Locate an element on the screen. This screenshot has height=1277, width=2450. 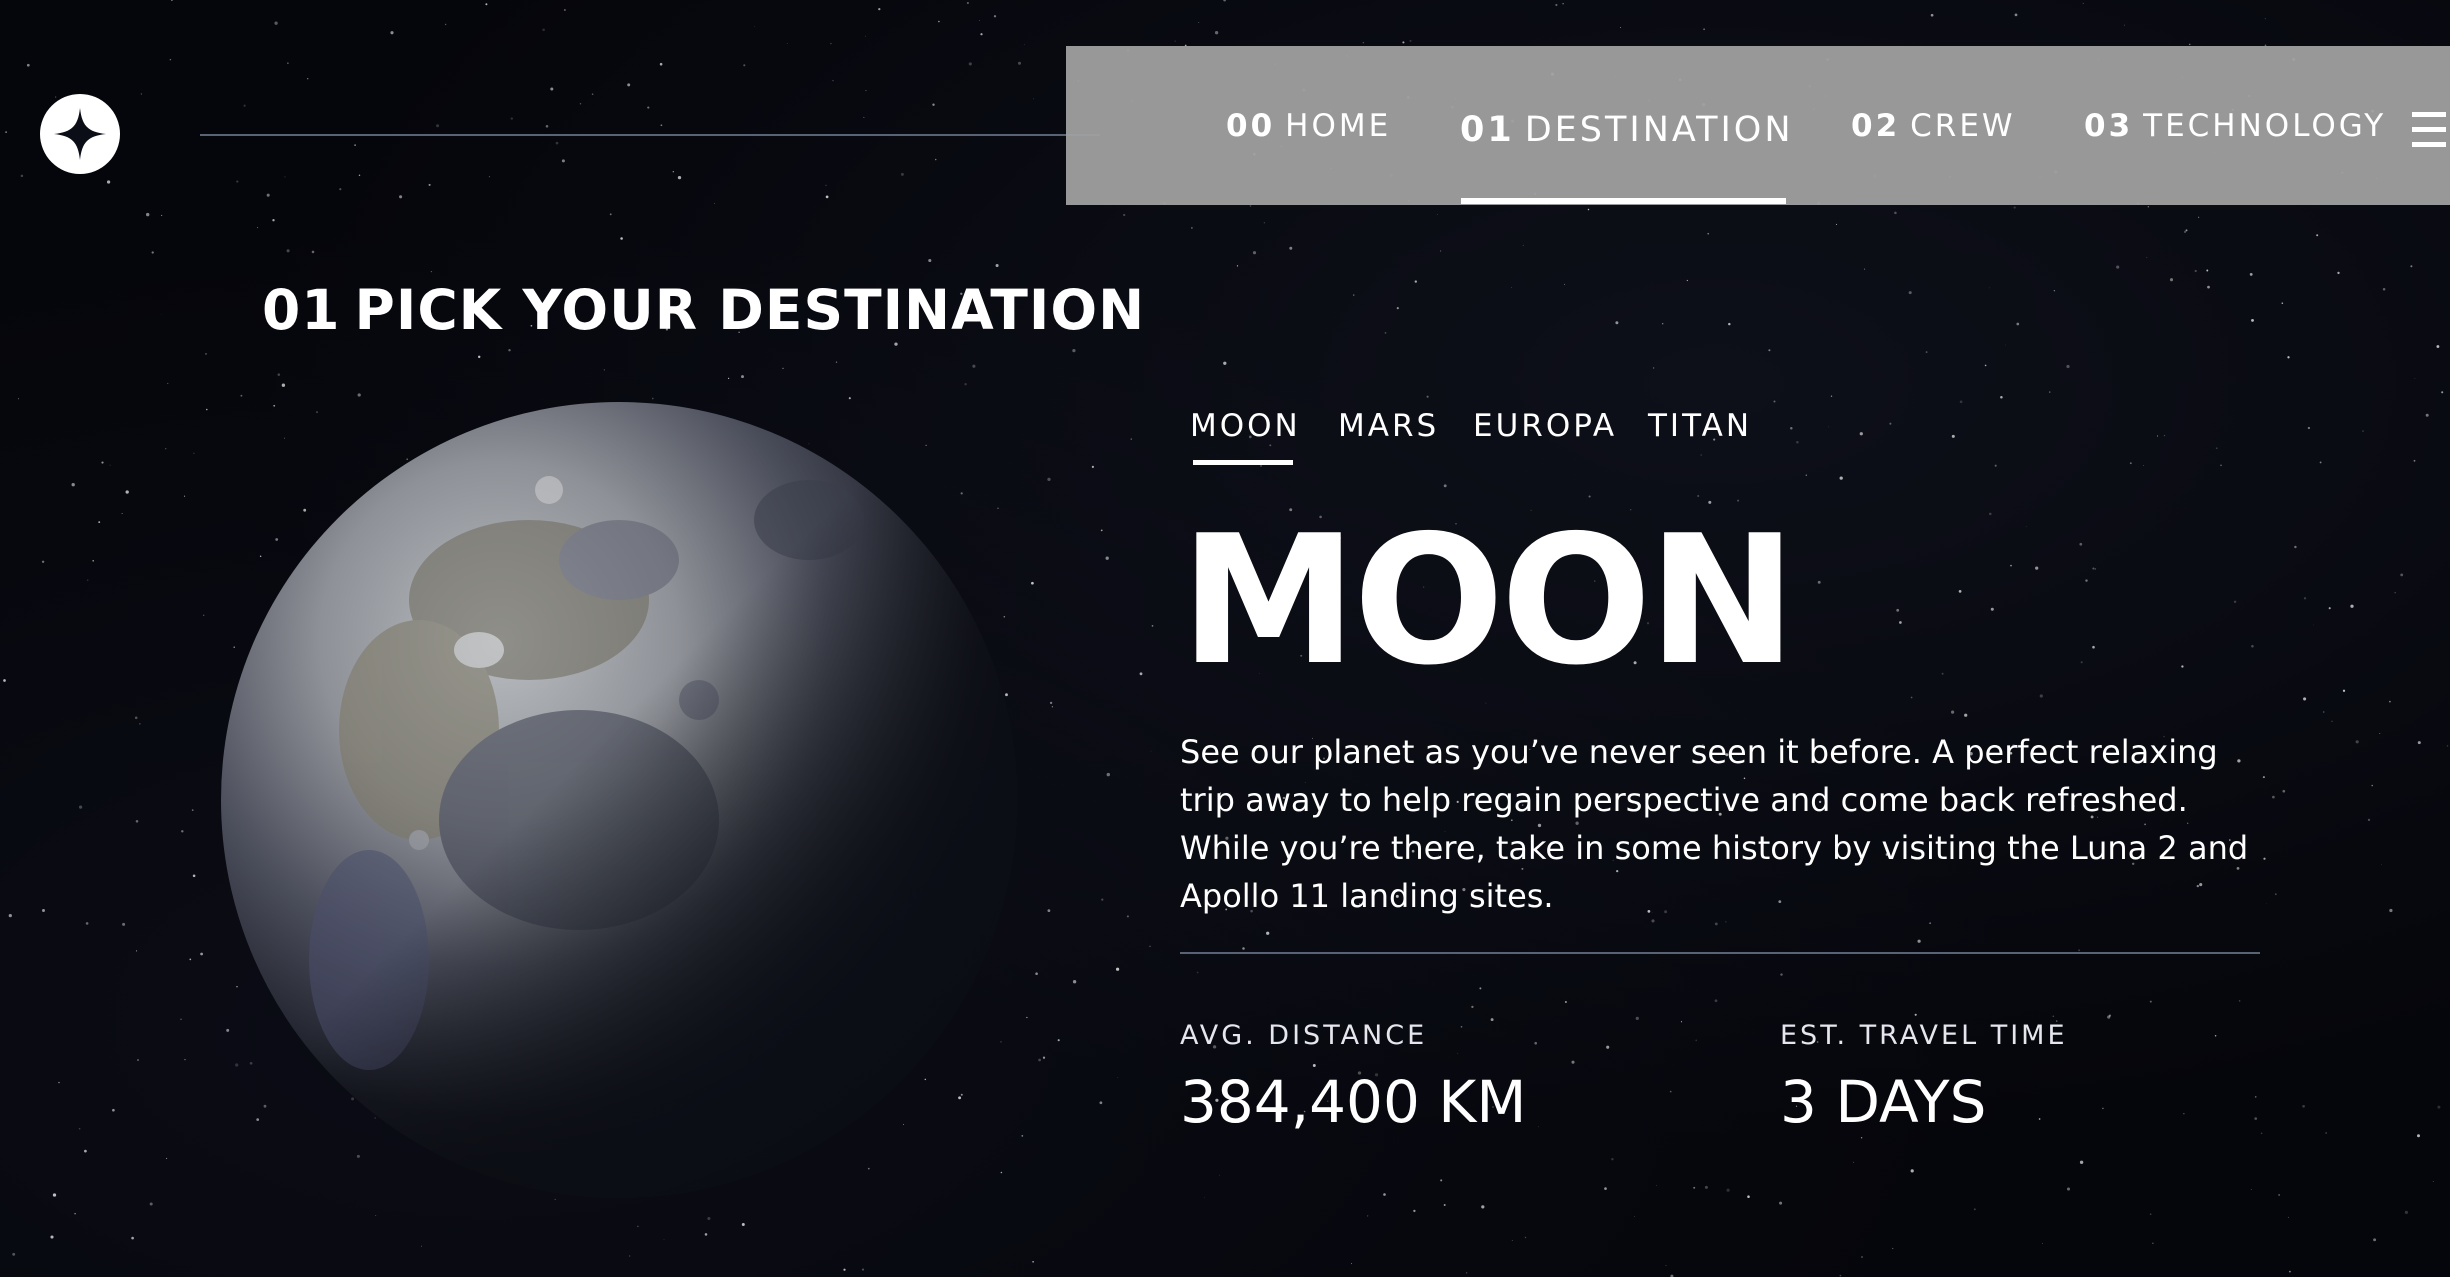
tab-europa: EUROPA is located at coordinates (1545, 426).